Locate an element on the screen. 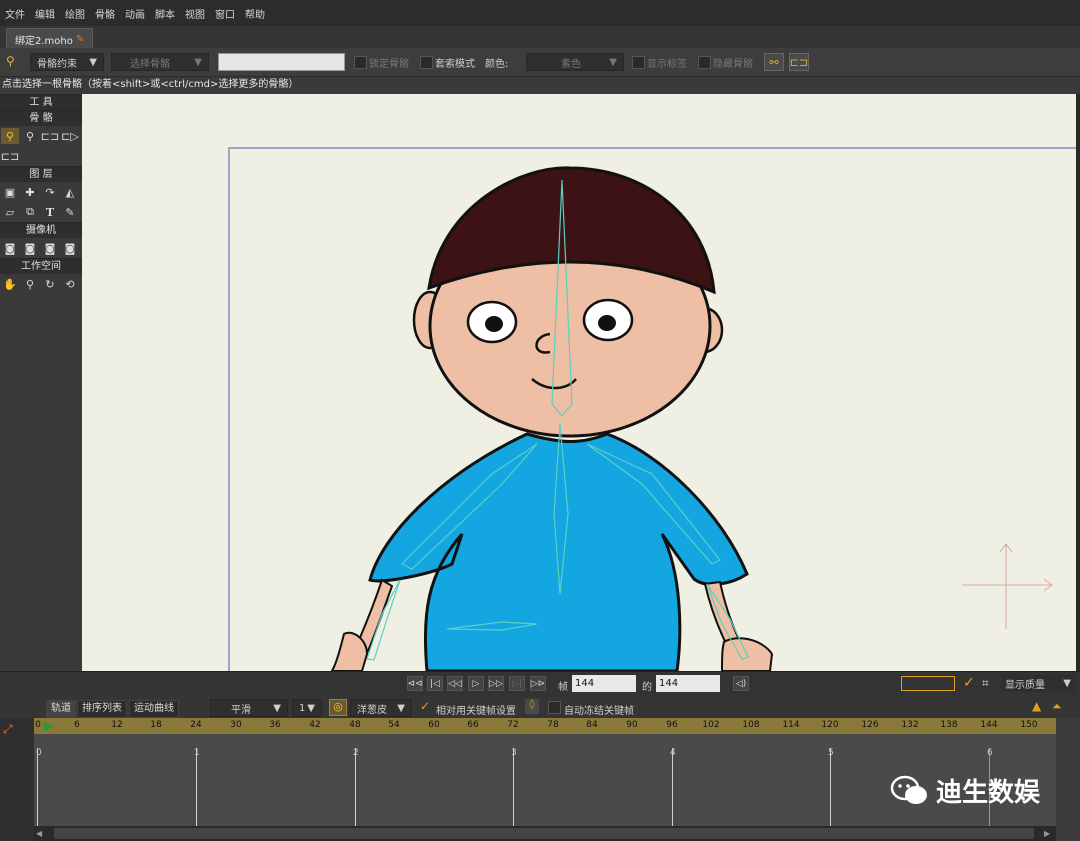  menu-window: 窗口 is located at coordinates (225, 13).